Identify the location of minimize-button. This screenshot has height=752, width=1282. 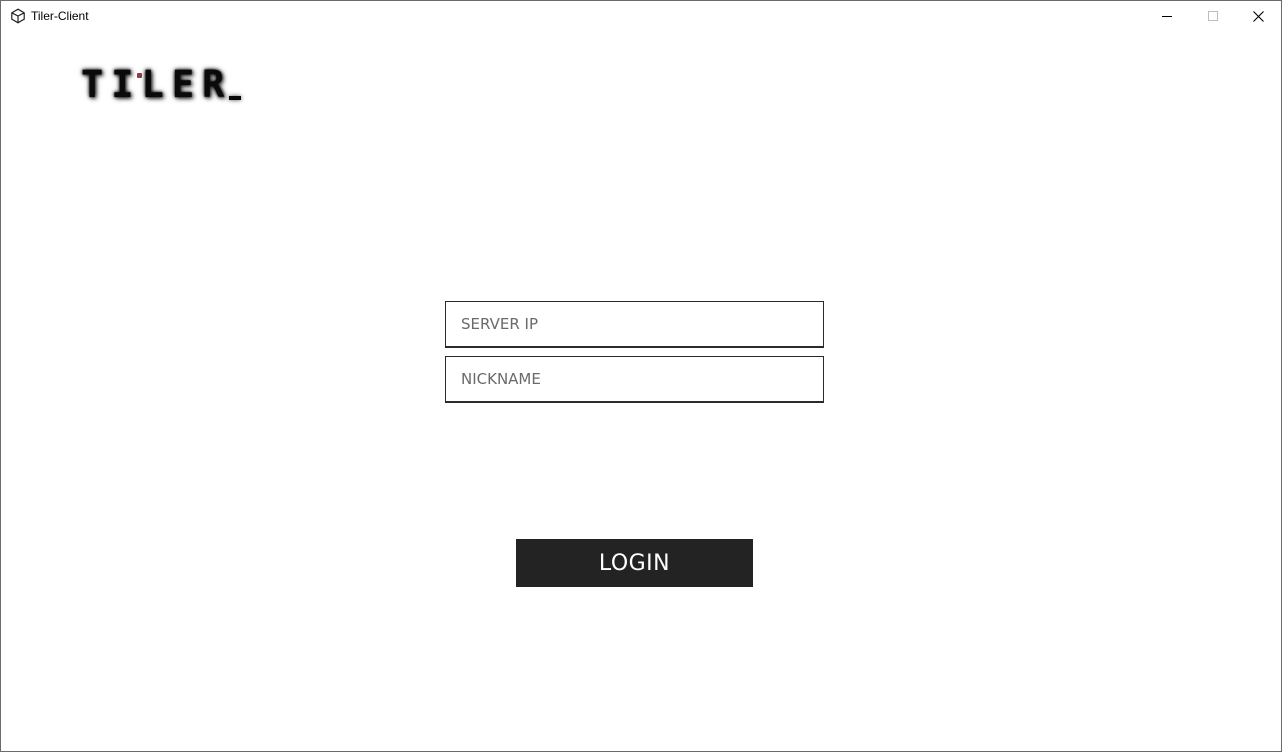
(1167, 16).